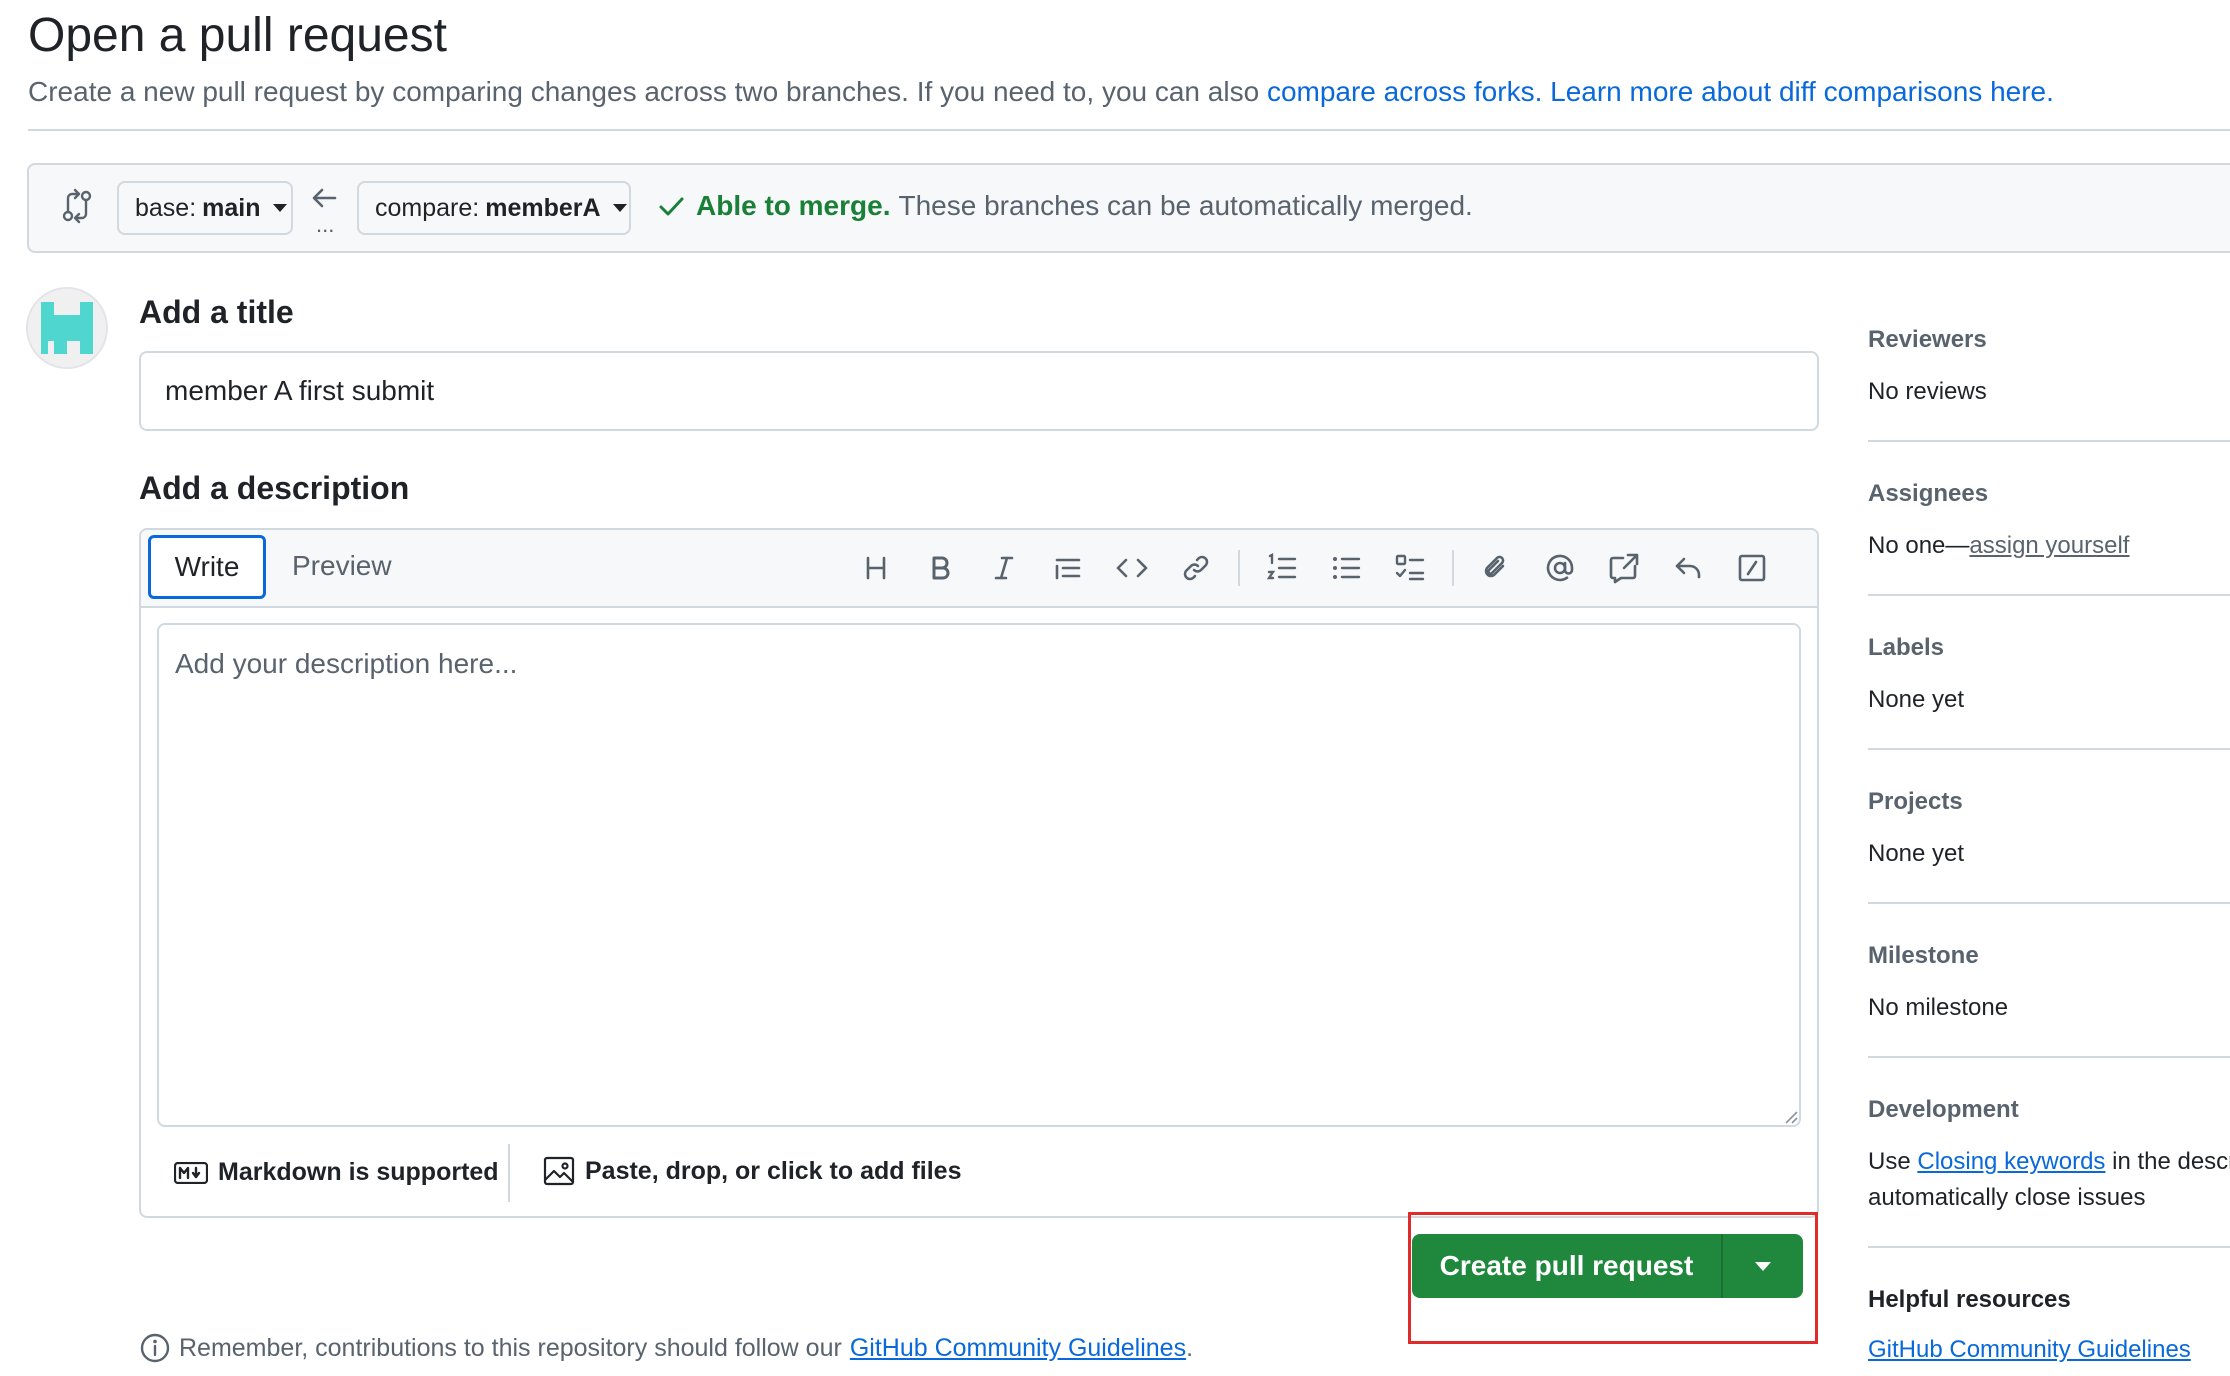 This screenshot has width=2230, height=1376. Describe the element at coordinates (876, 568) in the screenshot. I see `heading-icon` at that location.